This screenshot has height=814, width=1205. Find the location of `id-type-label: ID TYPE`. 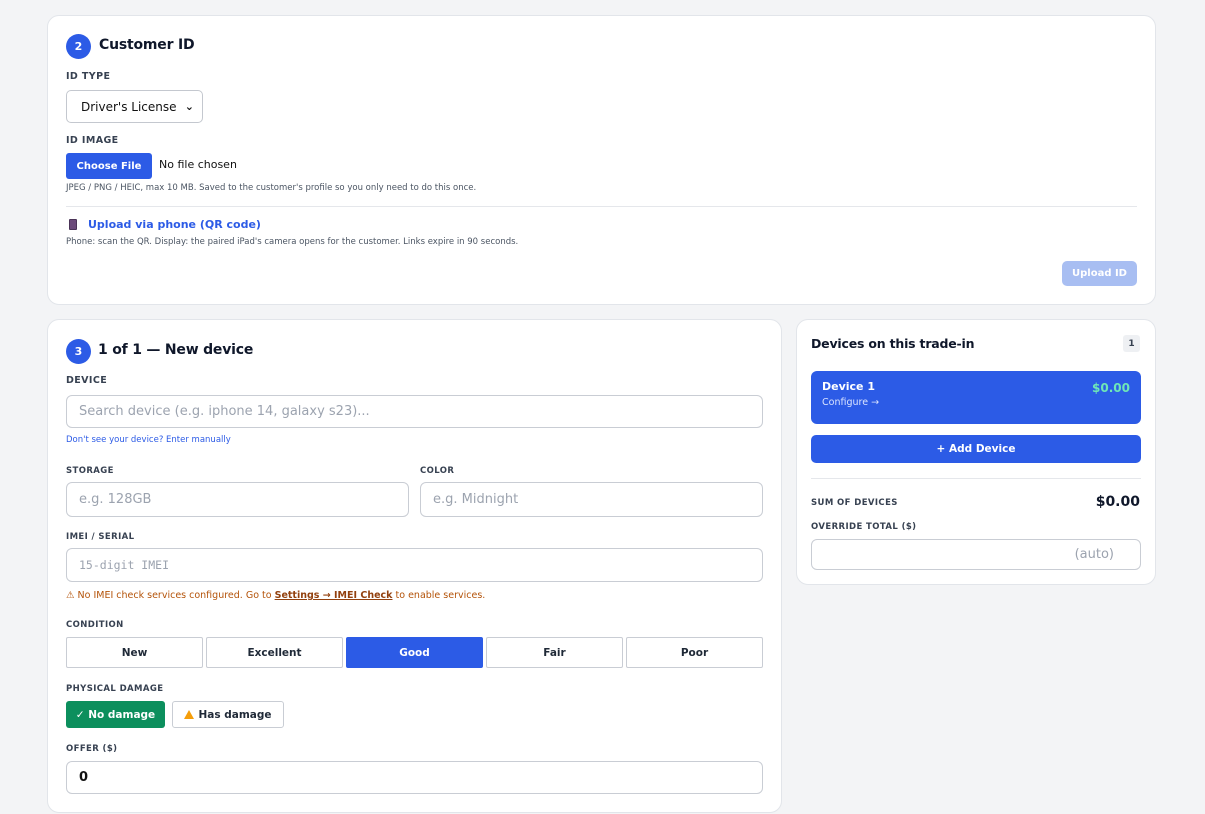

id-type-label: ID TYPE is located at coordinates (88, 76).